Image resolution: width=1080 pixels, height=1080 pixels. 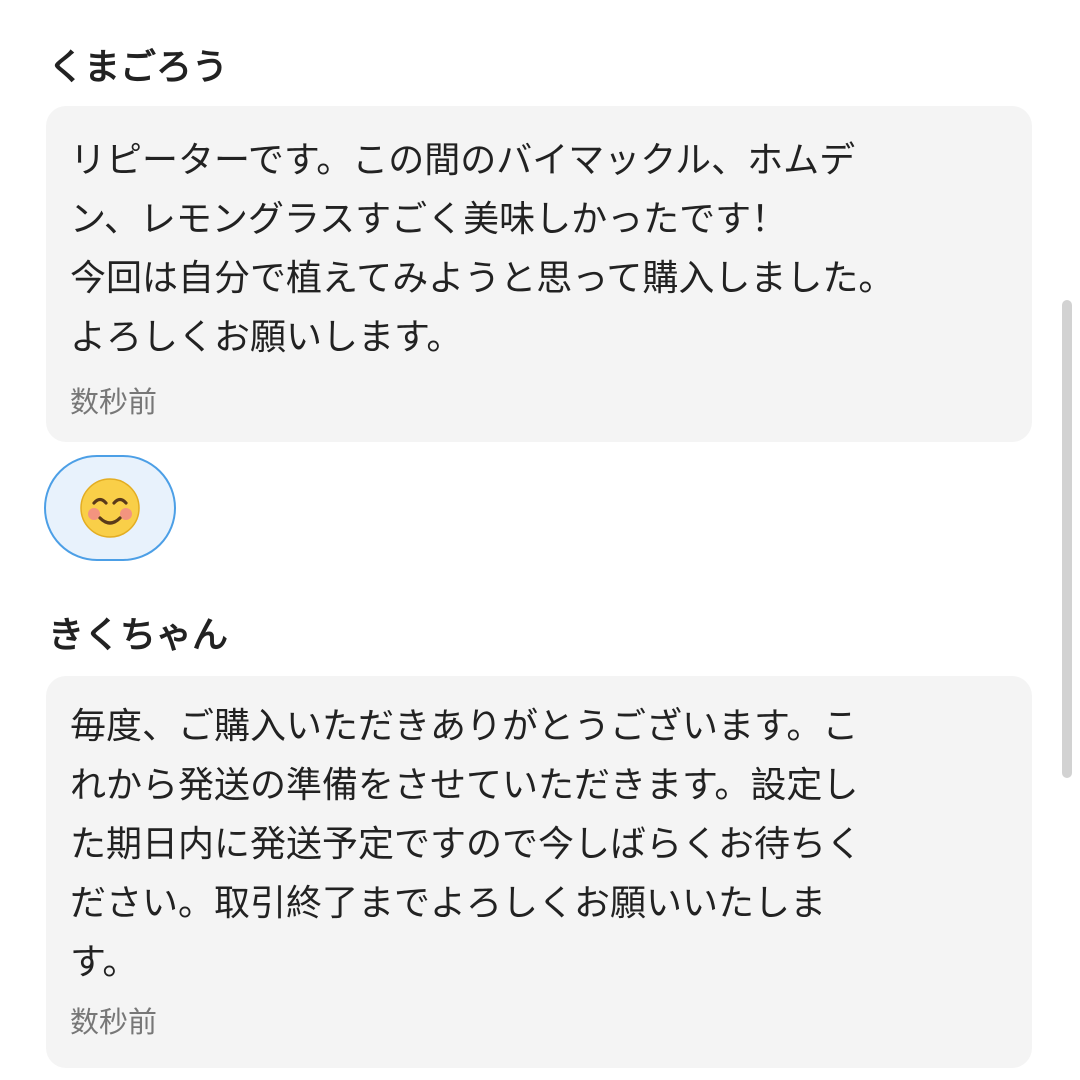 What do you see at coordinates (448, 903) in the screenshot?
I see `comment-text-line: ださい。取引終了までよろしくお願いいたしま` at bounding box center [448, 903].